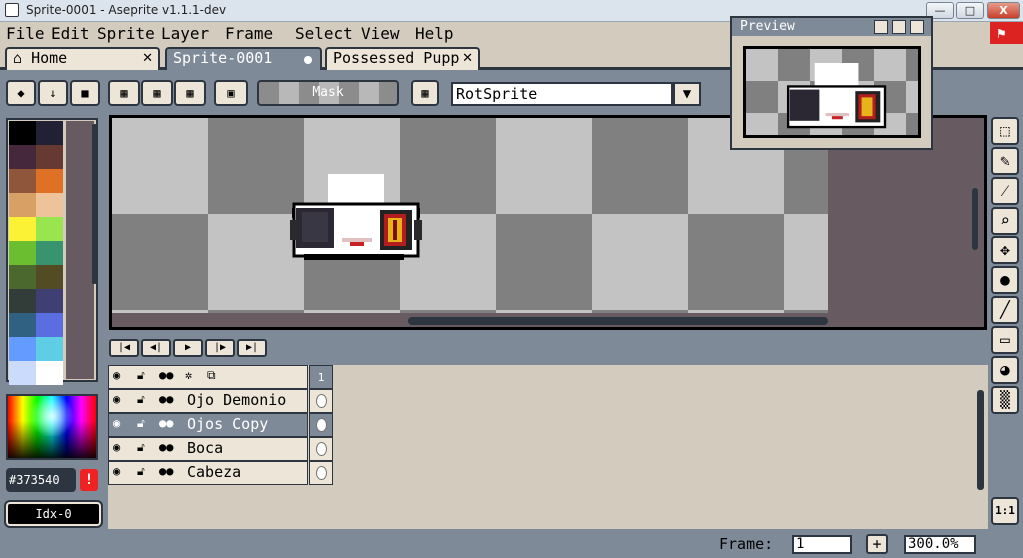 This screenshot has width=1023, height=558. Describe the element at coordinates (321, 449) in the screenshot. I see `cel-boca` at that location.